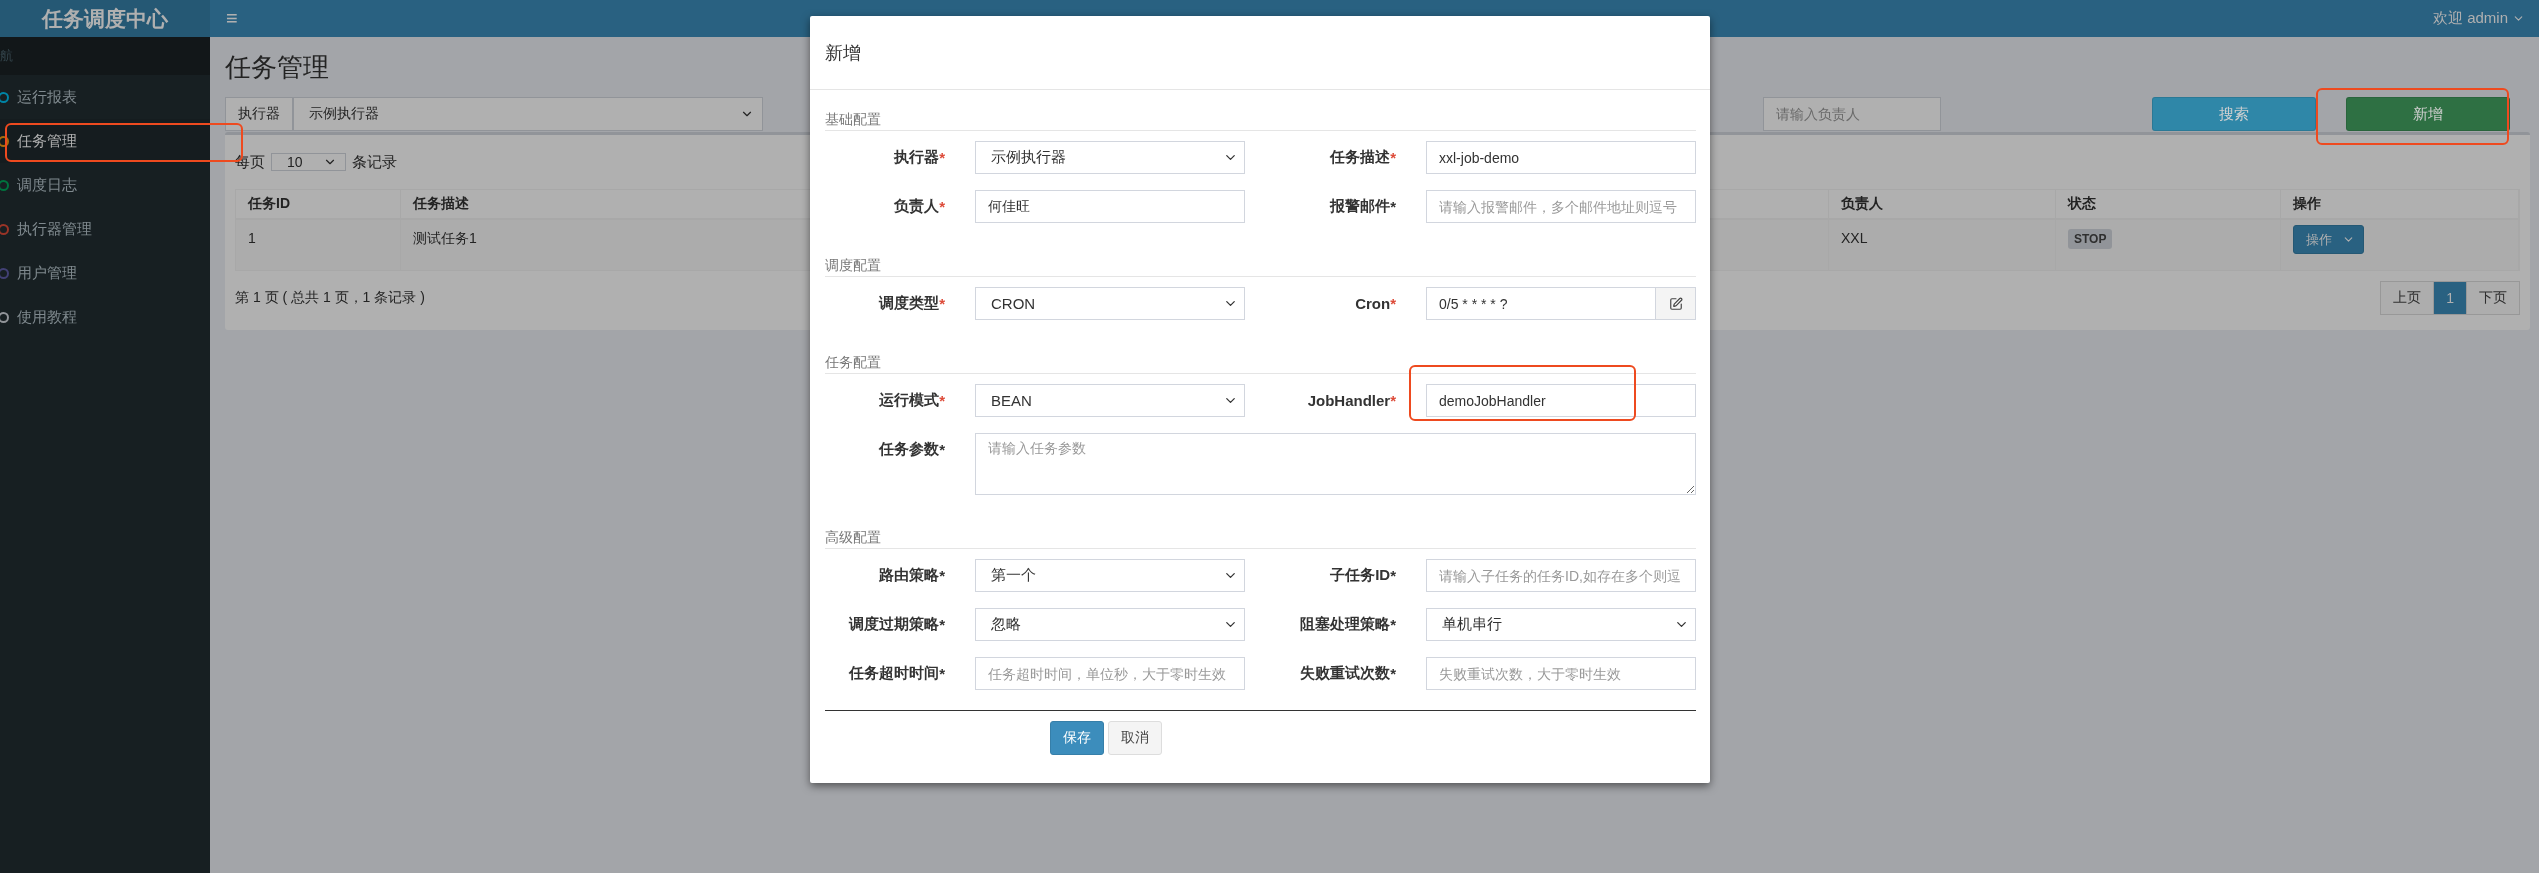 The height and width of the screenshot is (873, 2539). I want to click on save-button: 保存, so click(1077, 738).